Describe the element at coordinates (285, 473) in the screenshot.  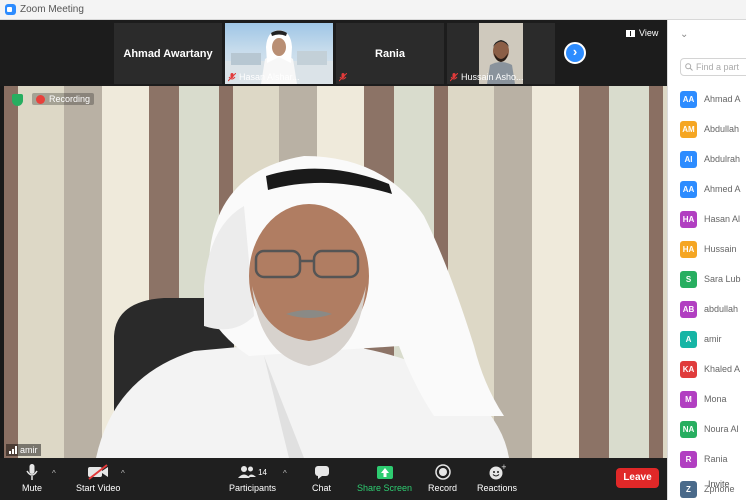
I see `participants-options-caret-icon: ^` at that location.